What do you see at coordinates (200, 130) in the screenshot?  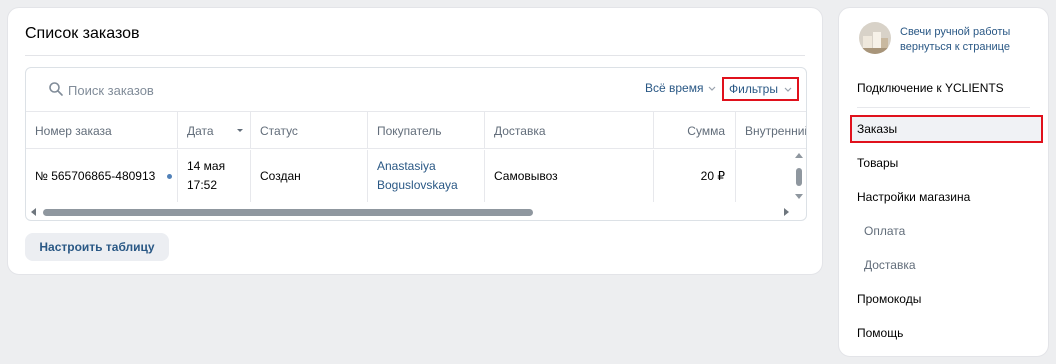 I see `column-label: Дата` at bounding box center [200, 130].